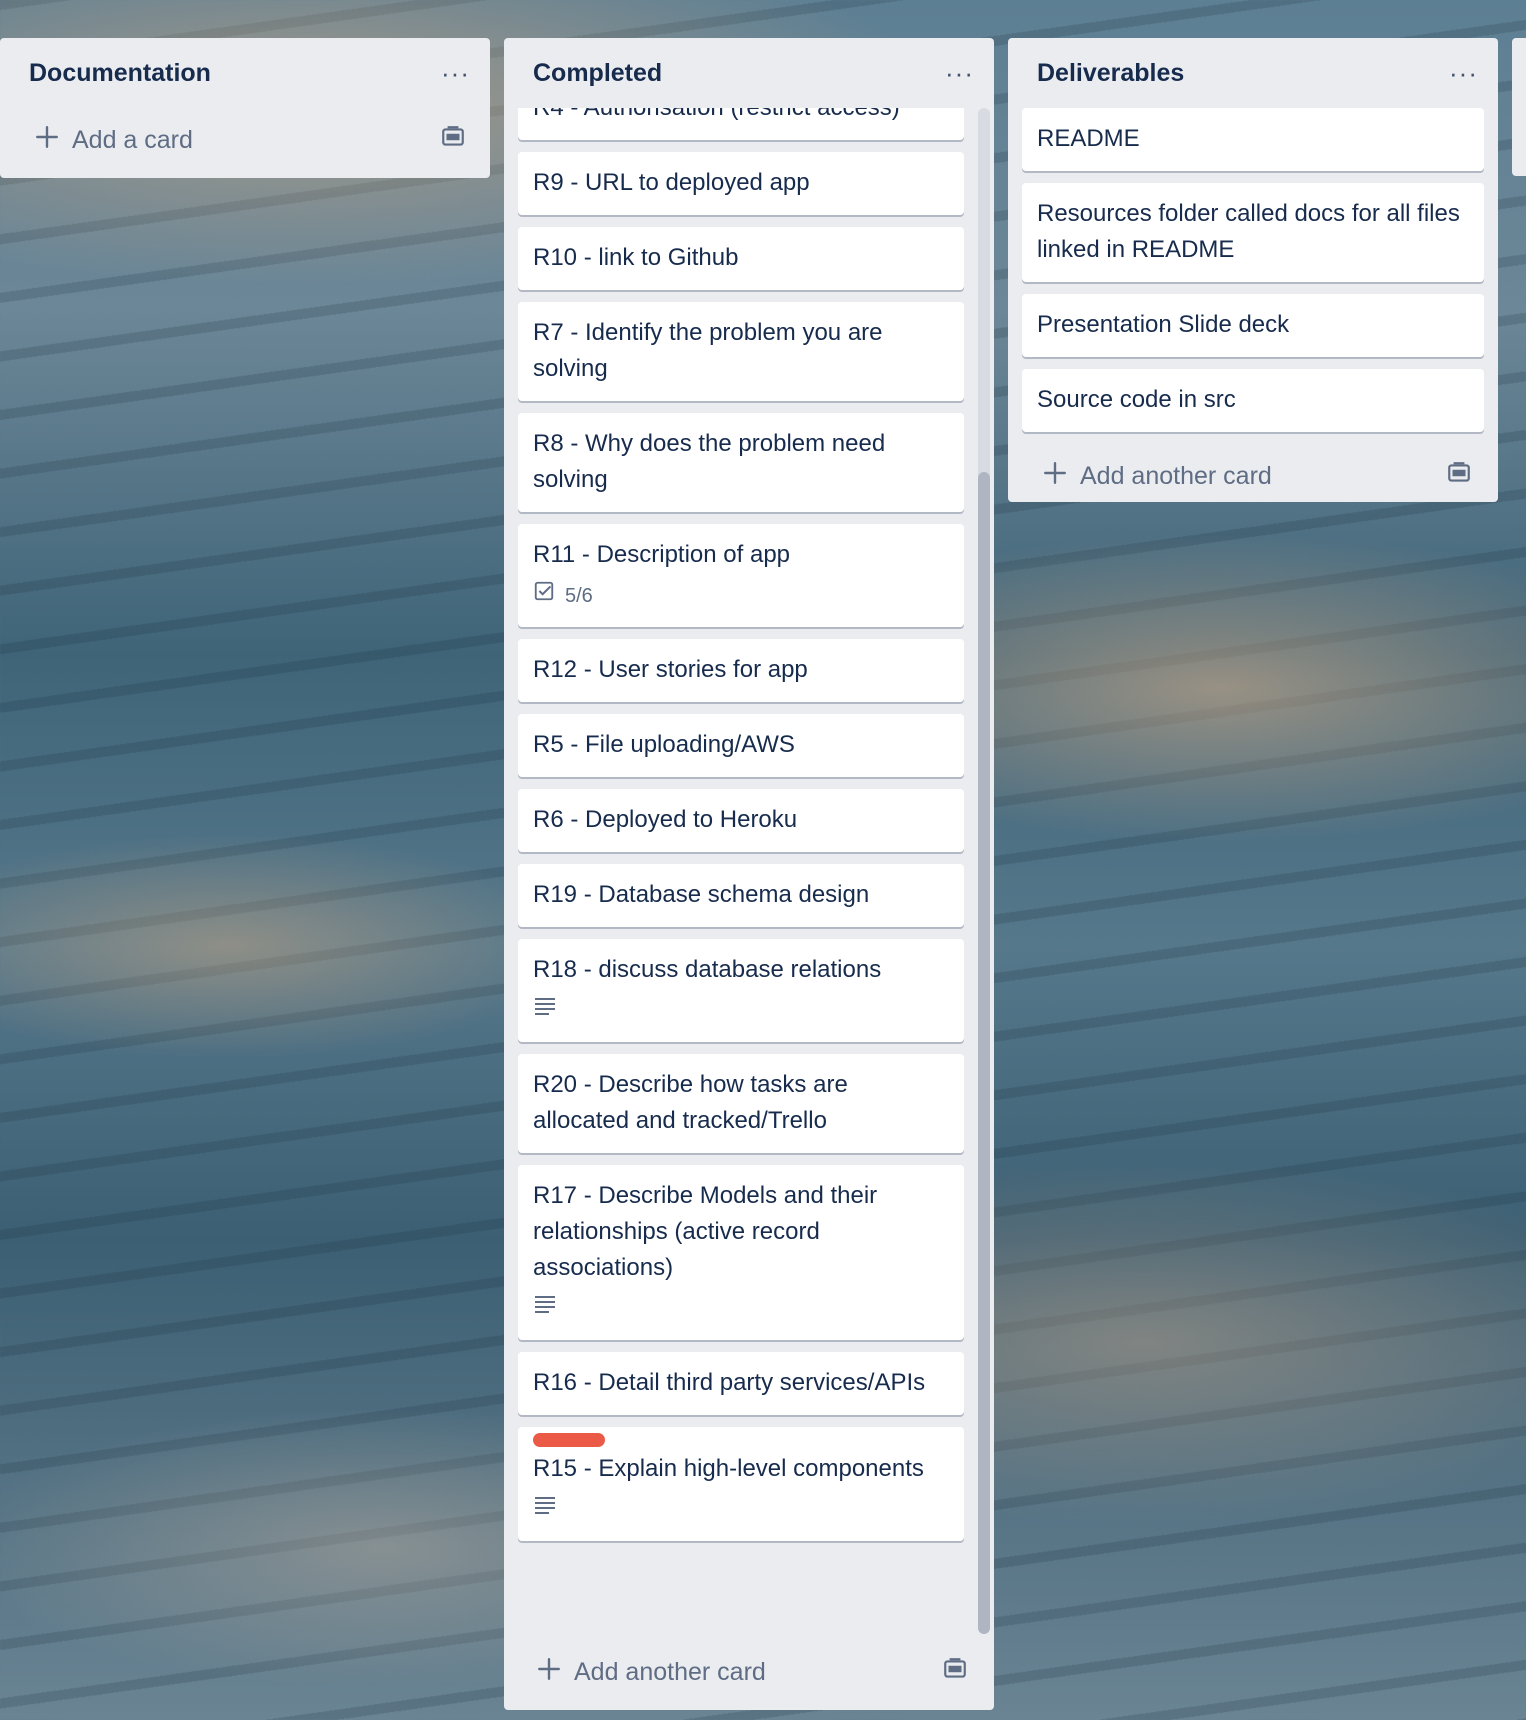 The height and width of the screenshot is (1720, 1526). What do you see at coordinates (707, 969) in the screenshot?
I see `card-title: R18 - discuss database relations` at bounding box center [707, 969].